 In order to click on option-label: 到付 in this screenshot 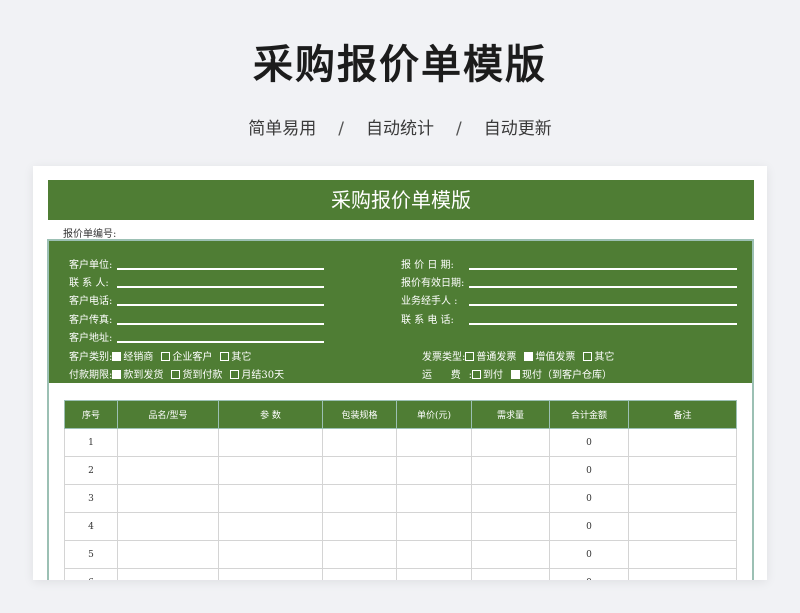, I will do `click(493, 375)`.